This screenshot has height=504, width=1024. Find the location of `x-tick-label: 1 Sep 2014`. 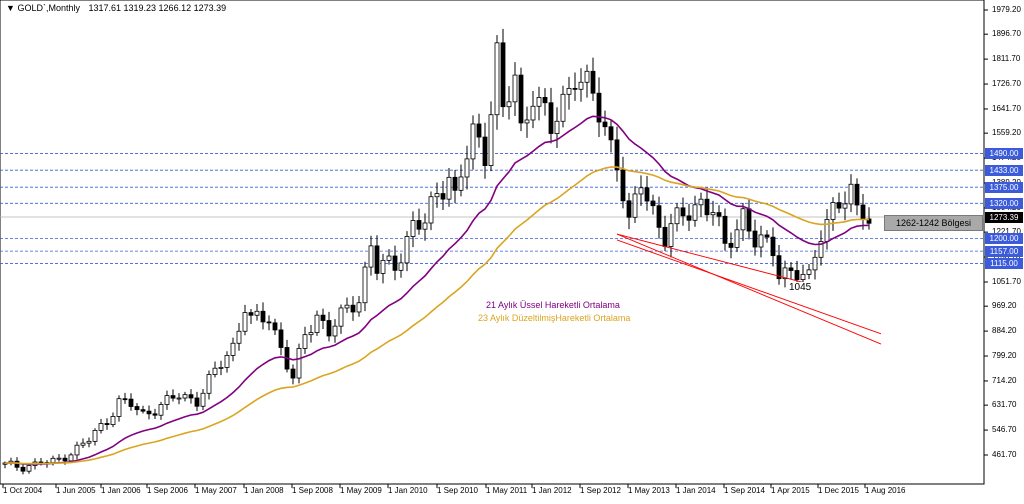

x-tick-label: 1 Sep 2014 is located at coordinates (744, 490).